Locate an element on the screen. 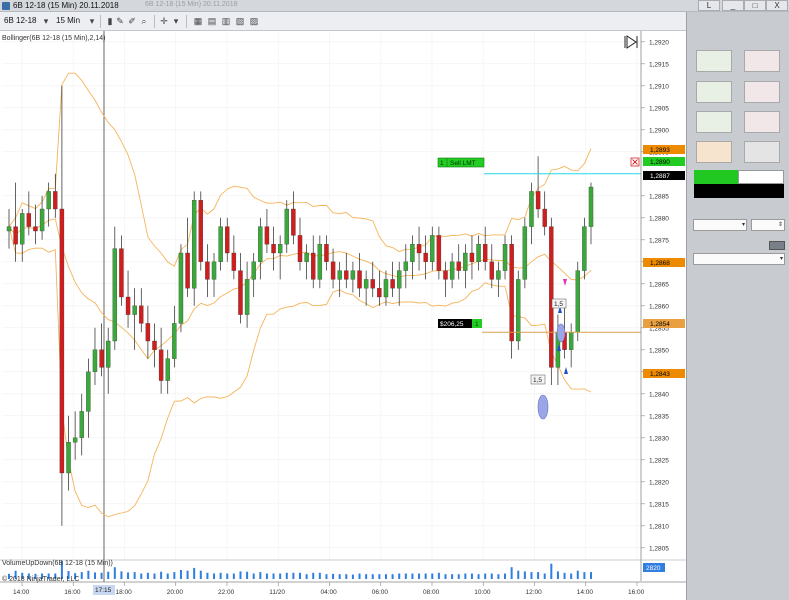 This screenshot has height=600, width=789. buy-ask-button is located at coordinates (714, 92).